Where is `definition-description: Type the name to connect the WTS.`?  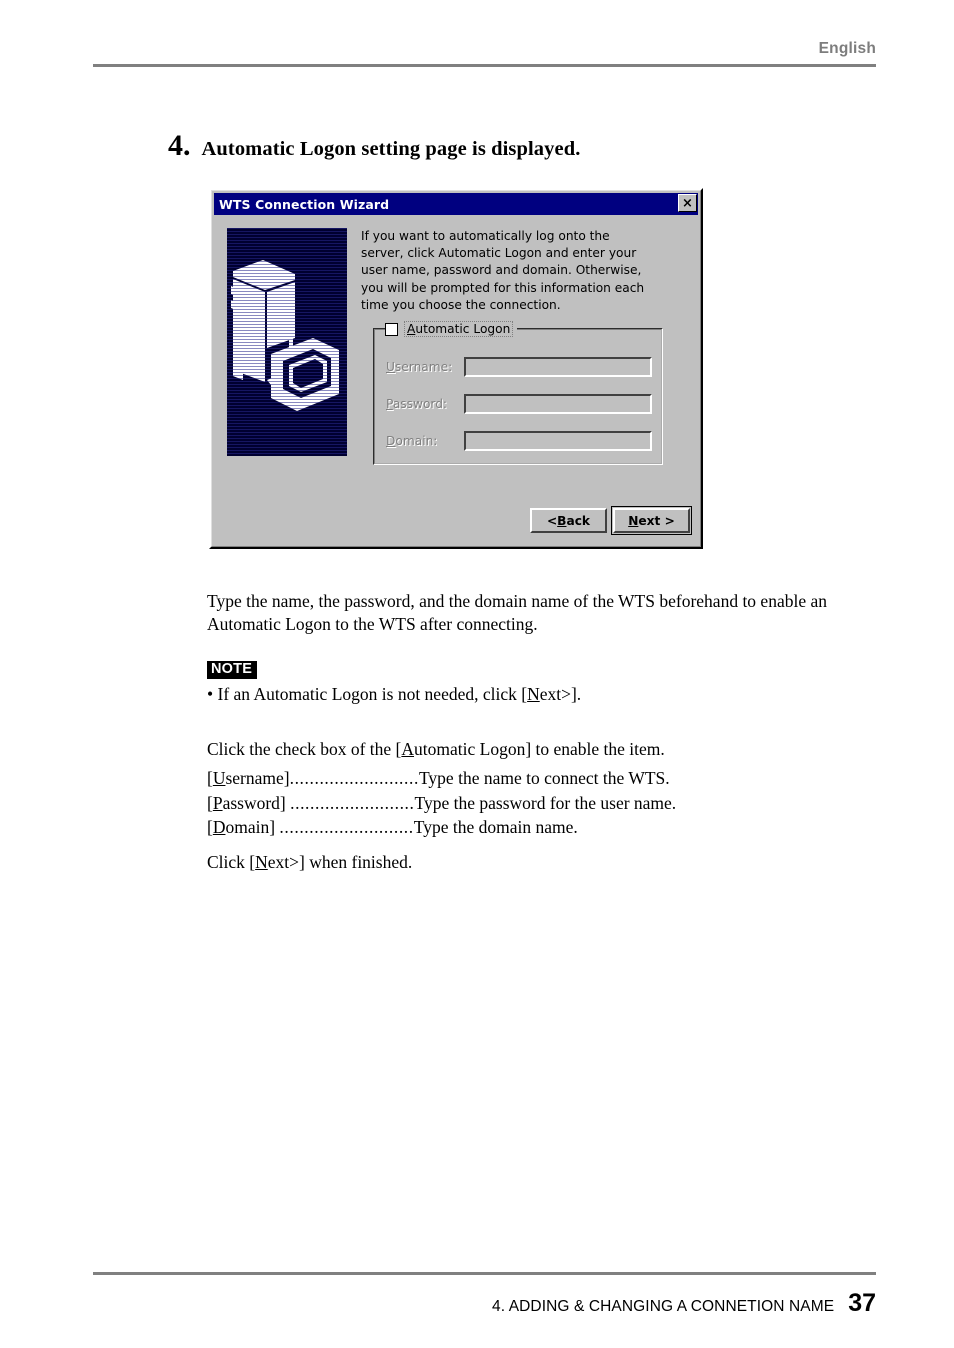
definition-description: Type the name to connect the WTS. is located at coordinates (544, 778).